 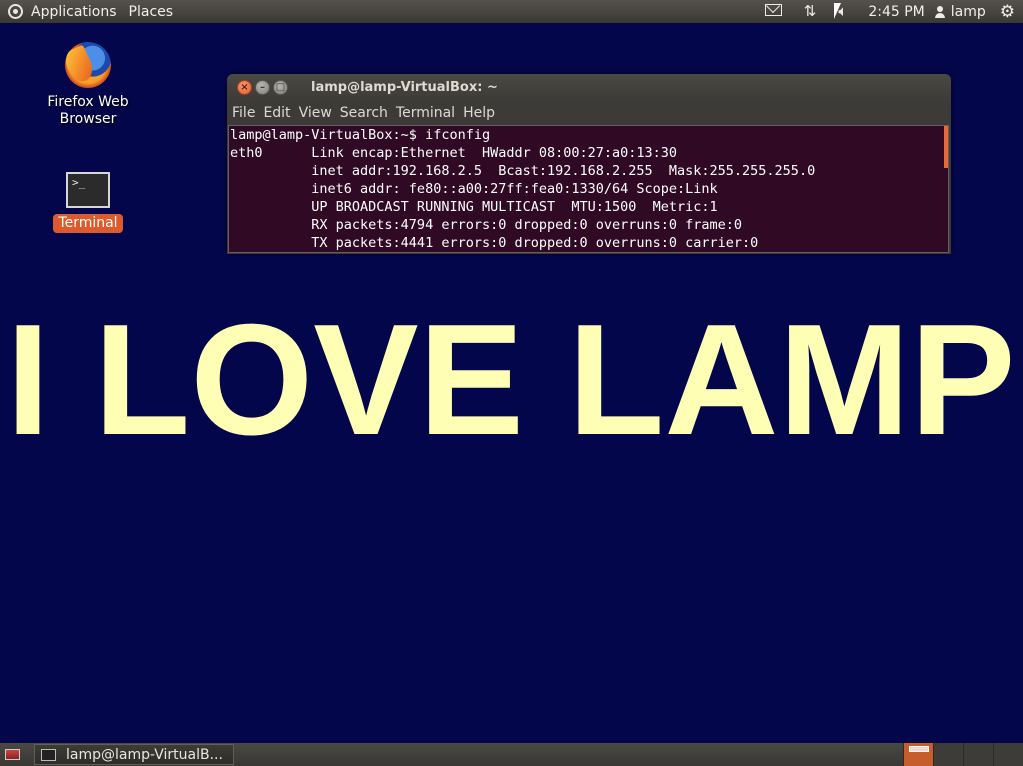 I want to click on places-menu: Places, so click(x=151, y=12).